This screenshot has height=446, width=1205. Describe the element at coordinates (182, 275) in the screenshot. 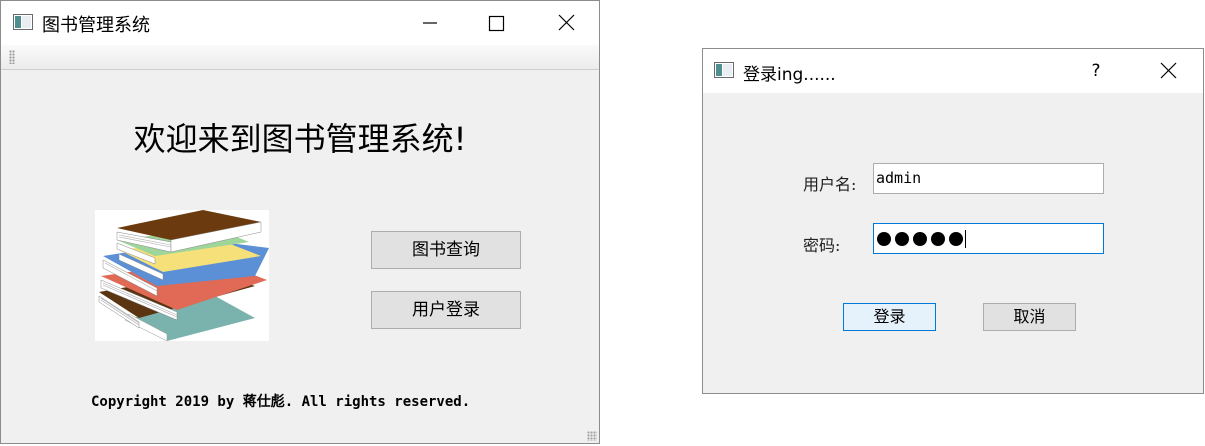

I see `books-stack-image` at that location.